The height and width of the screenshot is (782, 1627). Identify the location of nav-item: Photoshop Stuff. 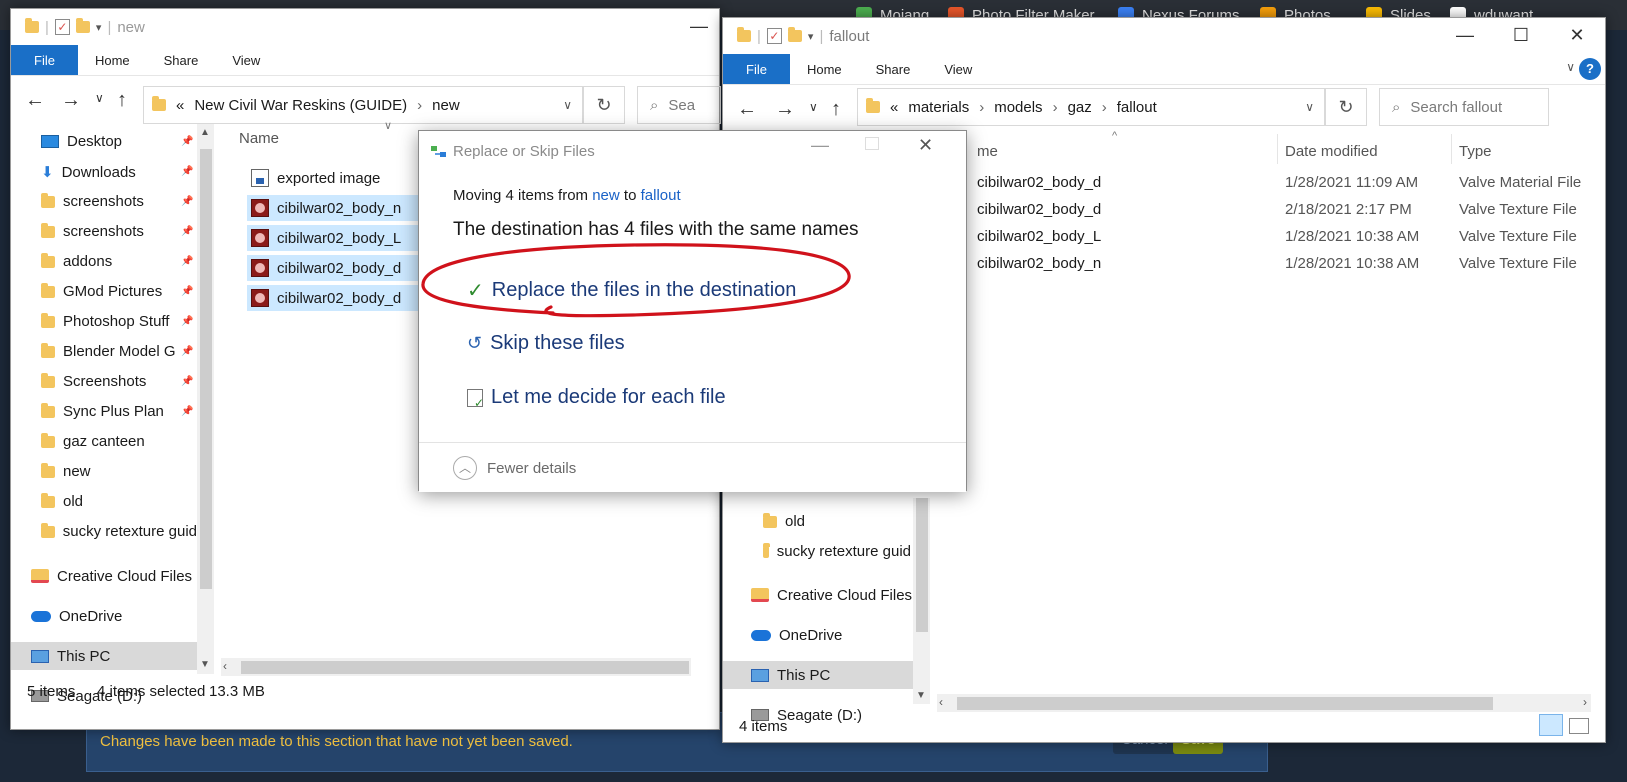
(119, 321).